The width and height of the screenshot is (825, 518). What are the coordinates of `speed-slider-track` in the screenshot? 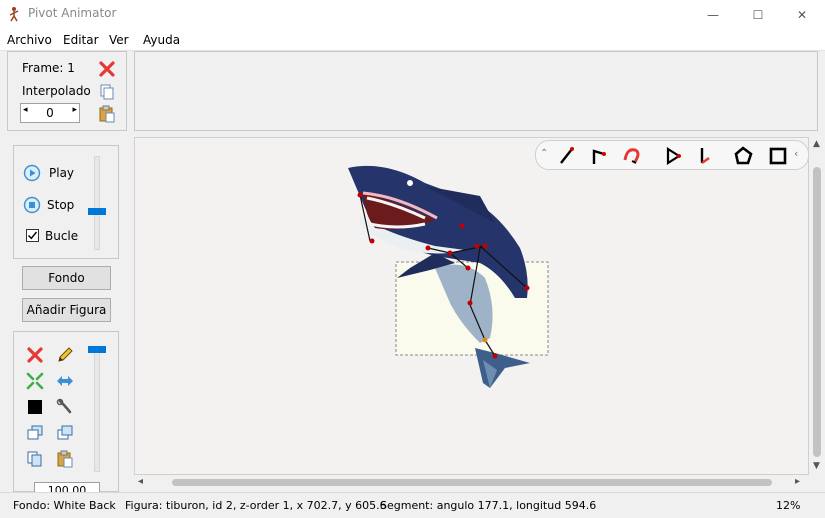 It's located at (97, 203).